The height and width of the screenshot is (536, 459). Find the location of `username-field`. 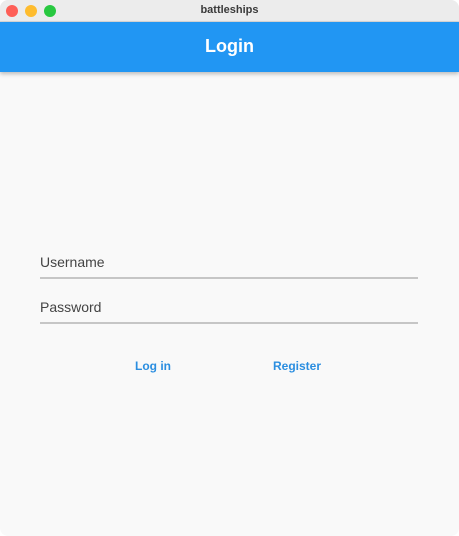

username-field is located at coordinates (229, 263).